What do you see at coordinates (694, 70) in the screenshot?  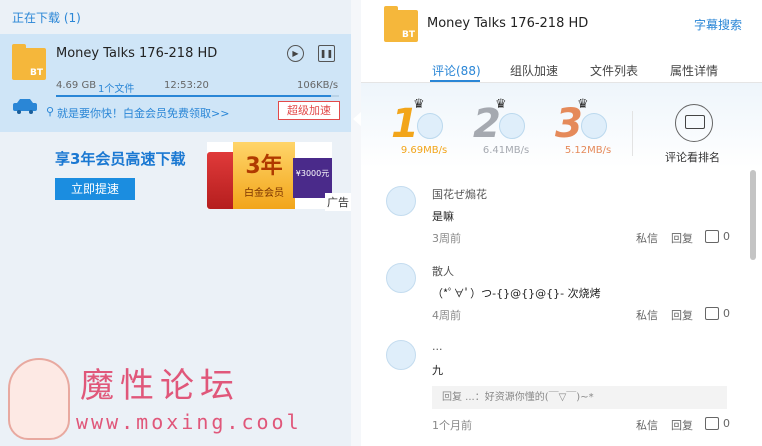 I see `tab-properties: 属性详情` at bounding box center [694, 70].